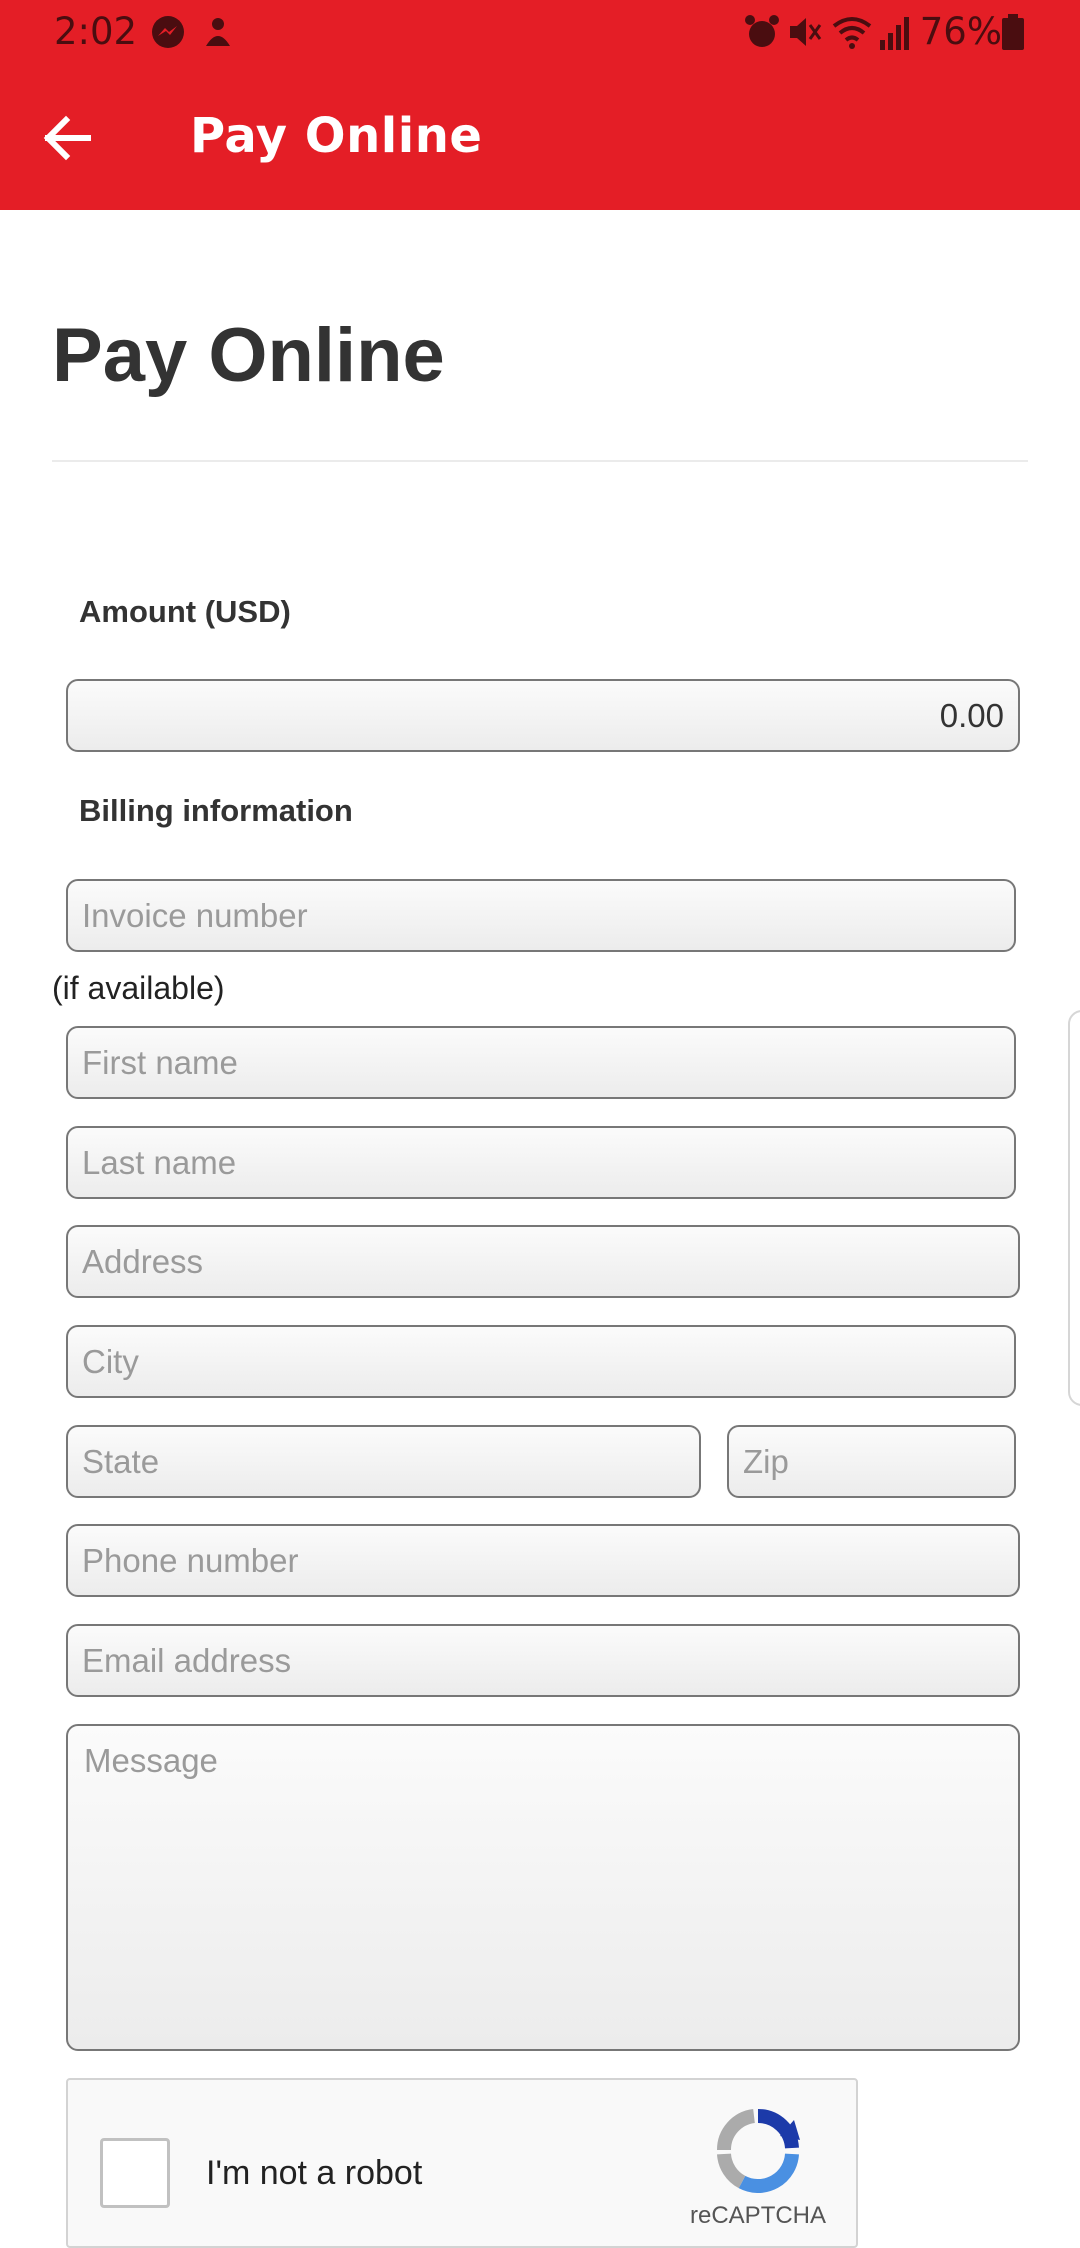 This screenshot has height=2248, width=1080. What do you see at coordinates (135, 2173) in the screenshot?
I see `recaptcha-checkbox` at bounding box center [135, 2173].